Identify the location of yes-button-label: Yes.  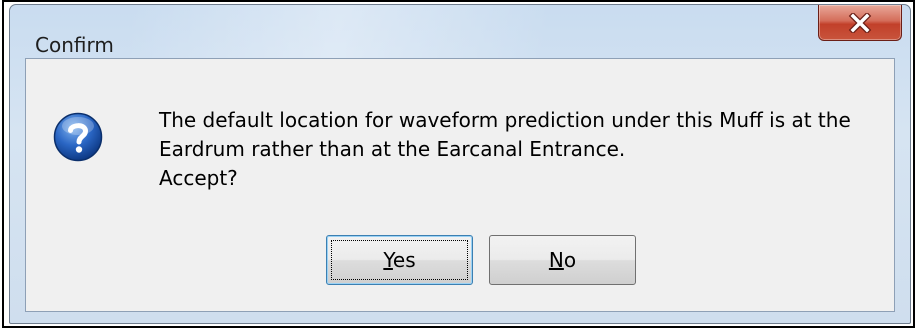
(399, 260).